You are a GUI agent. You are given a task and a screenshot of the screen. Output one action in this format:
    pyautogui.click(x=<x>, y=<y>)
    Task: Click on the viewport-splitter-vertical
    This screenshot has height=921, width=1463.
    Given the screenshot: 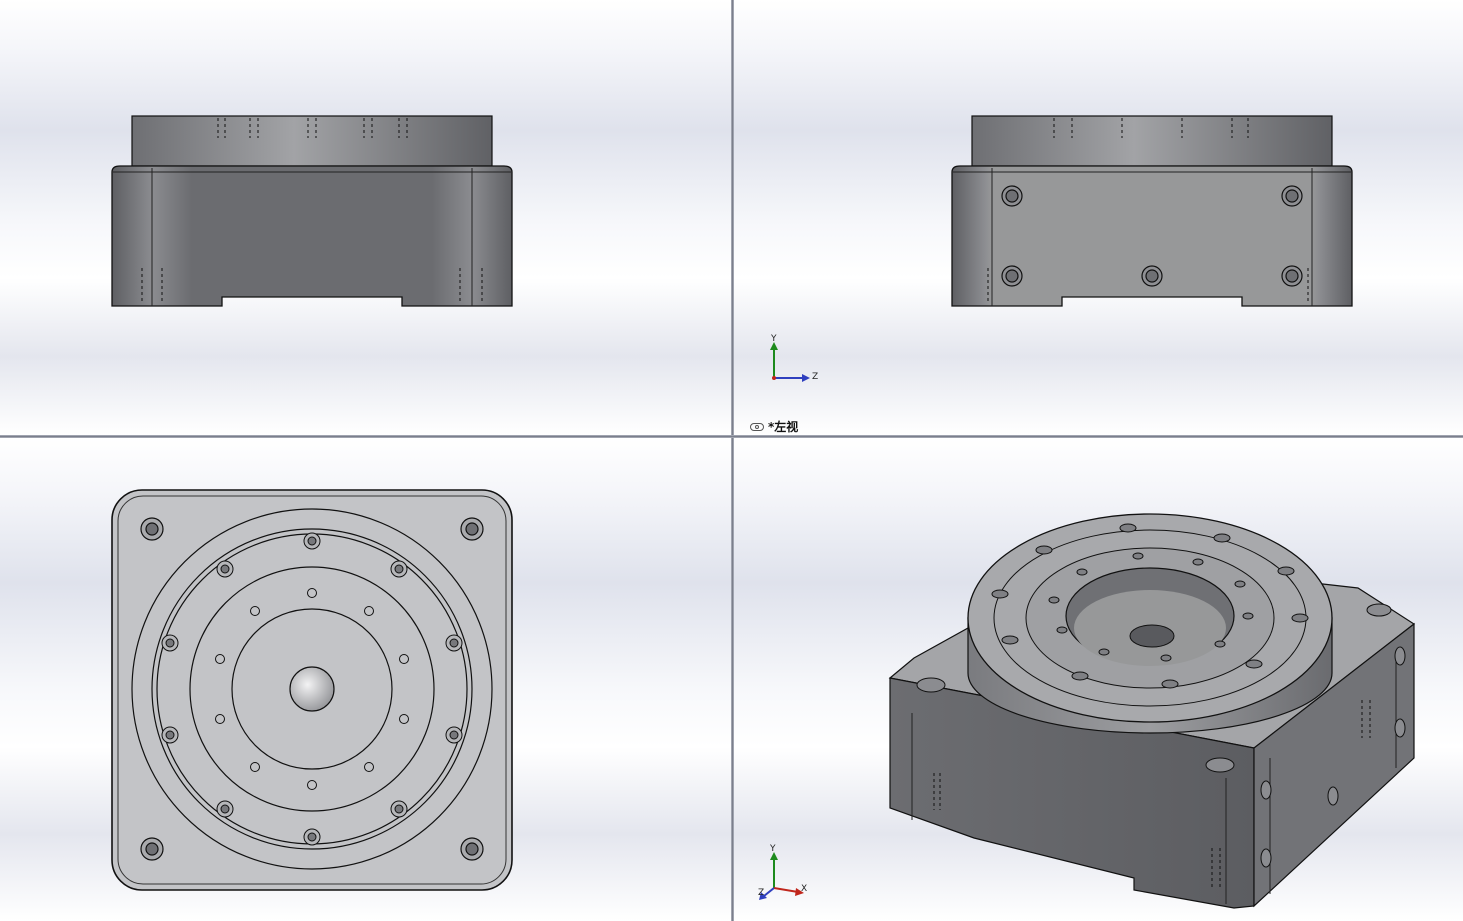 What is the action you would take?
    pyautogui.click(x=732, y=460)
    